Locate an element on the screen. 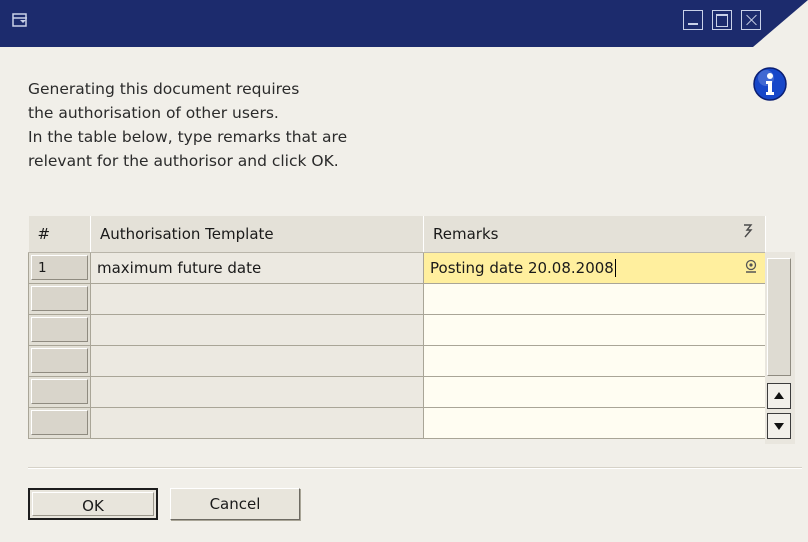 This screenshot has height=542, width=808. column-header-remarks: Remarks is located at coordinates (594, 234).